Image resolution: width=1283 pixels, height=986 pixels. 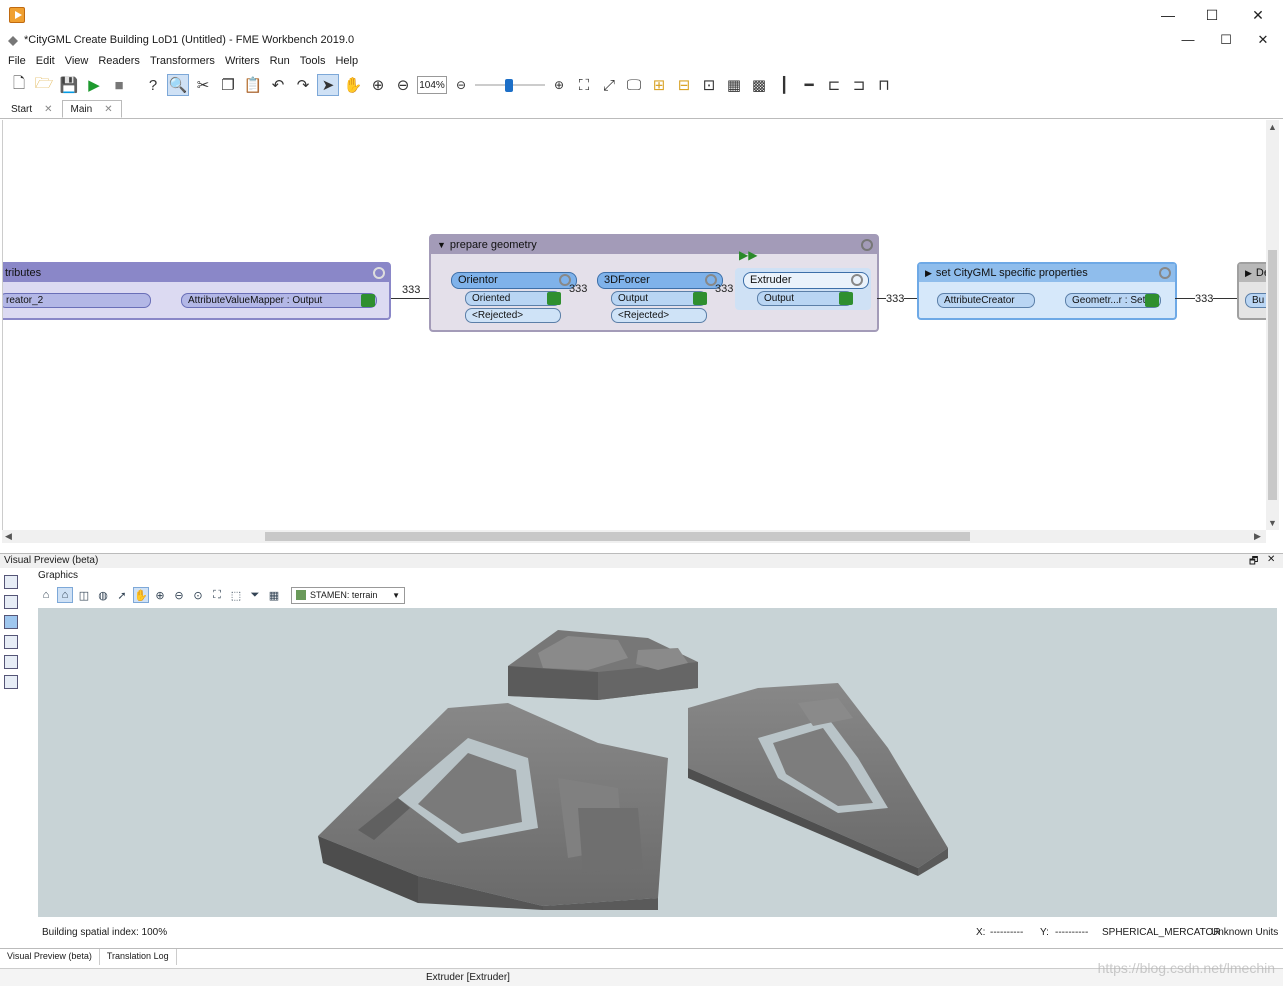 I want to click on tab-start: Start ✕, so click(x=32, y=109).